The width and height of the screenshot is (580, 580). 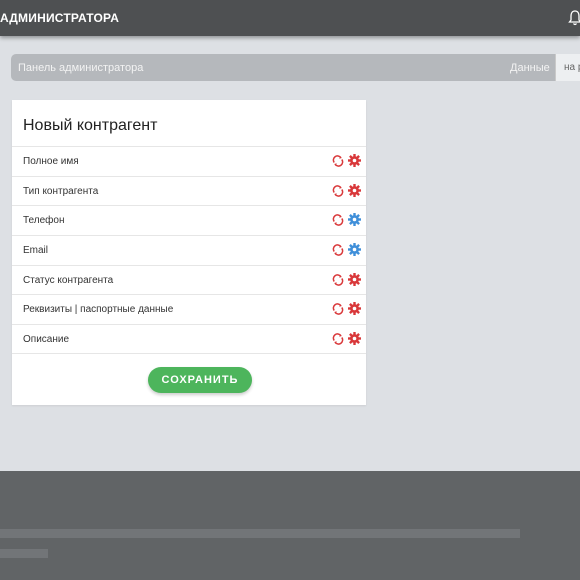 What do you see at coordinates (44, 221) in the screenshot?
I see `field-label: Телефон` at bounding box center [44, 221].